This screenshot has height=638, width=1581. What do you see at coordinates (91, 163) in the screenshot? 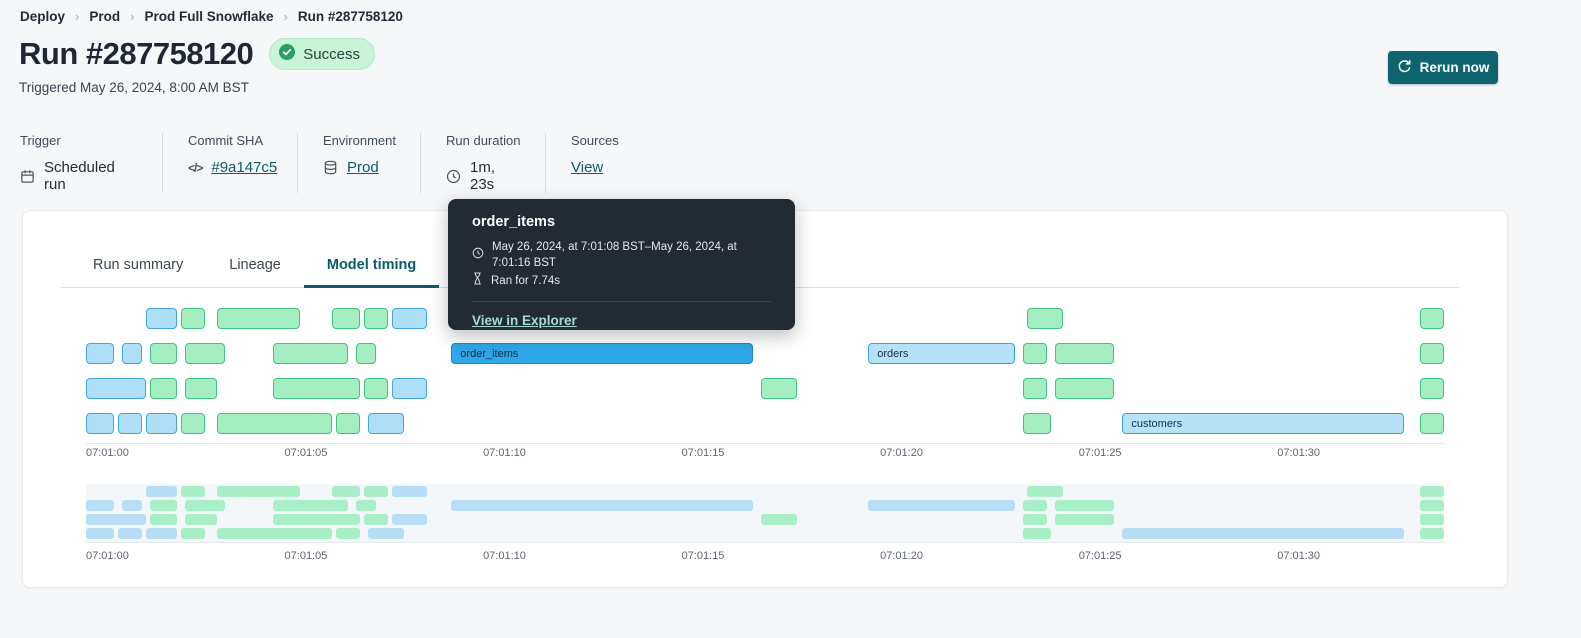
I see `meta-trigger: Trigger Scheduled run` at bounding box center [91, 163].